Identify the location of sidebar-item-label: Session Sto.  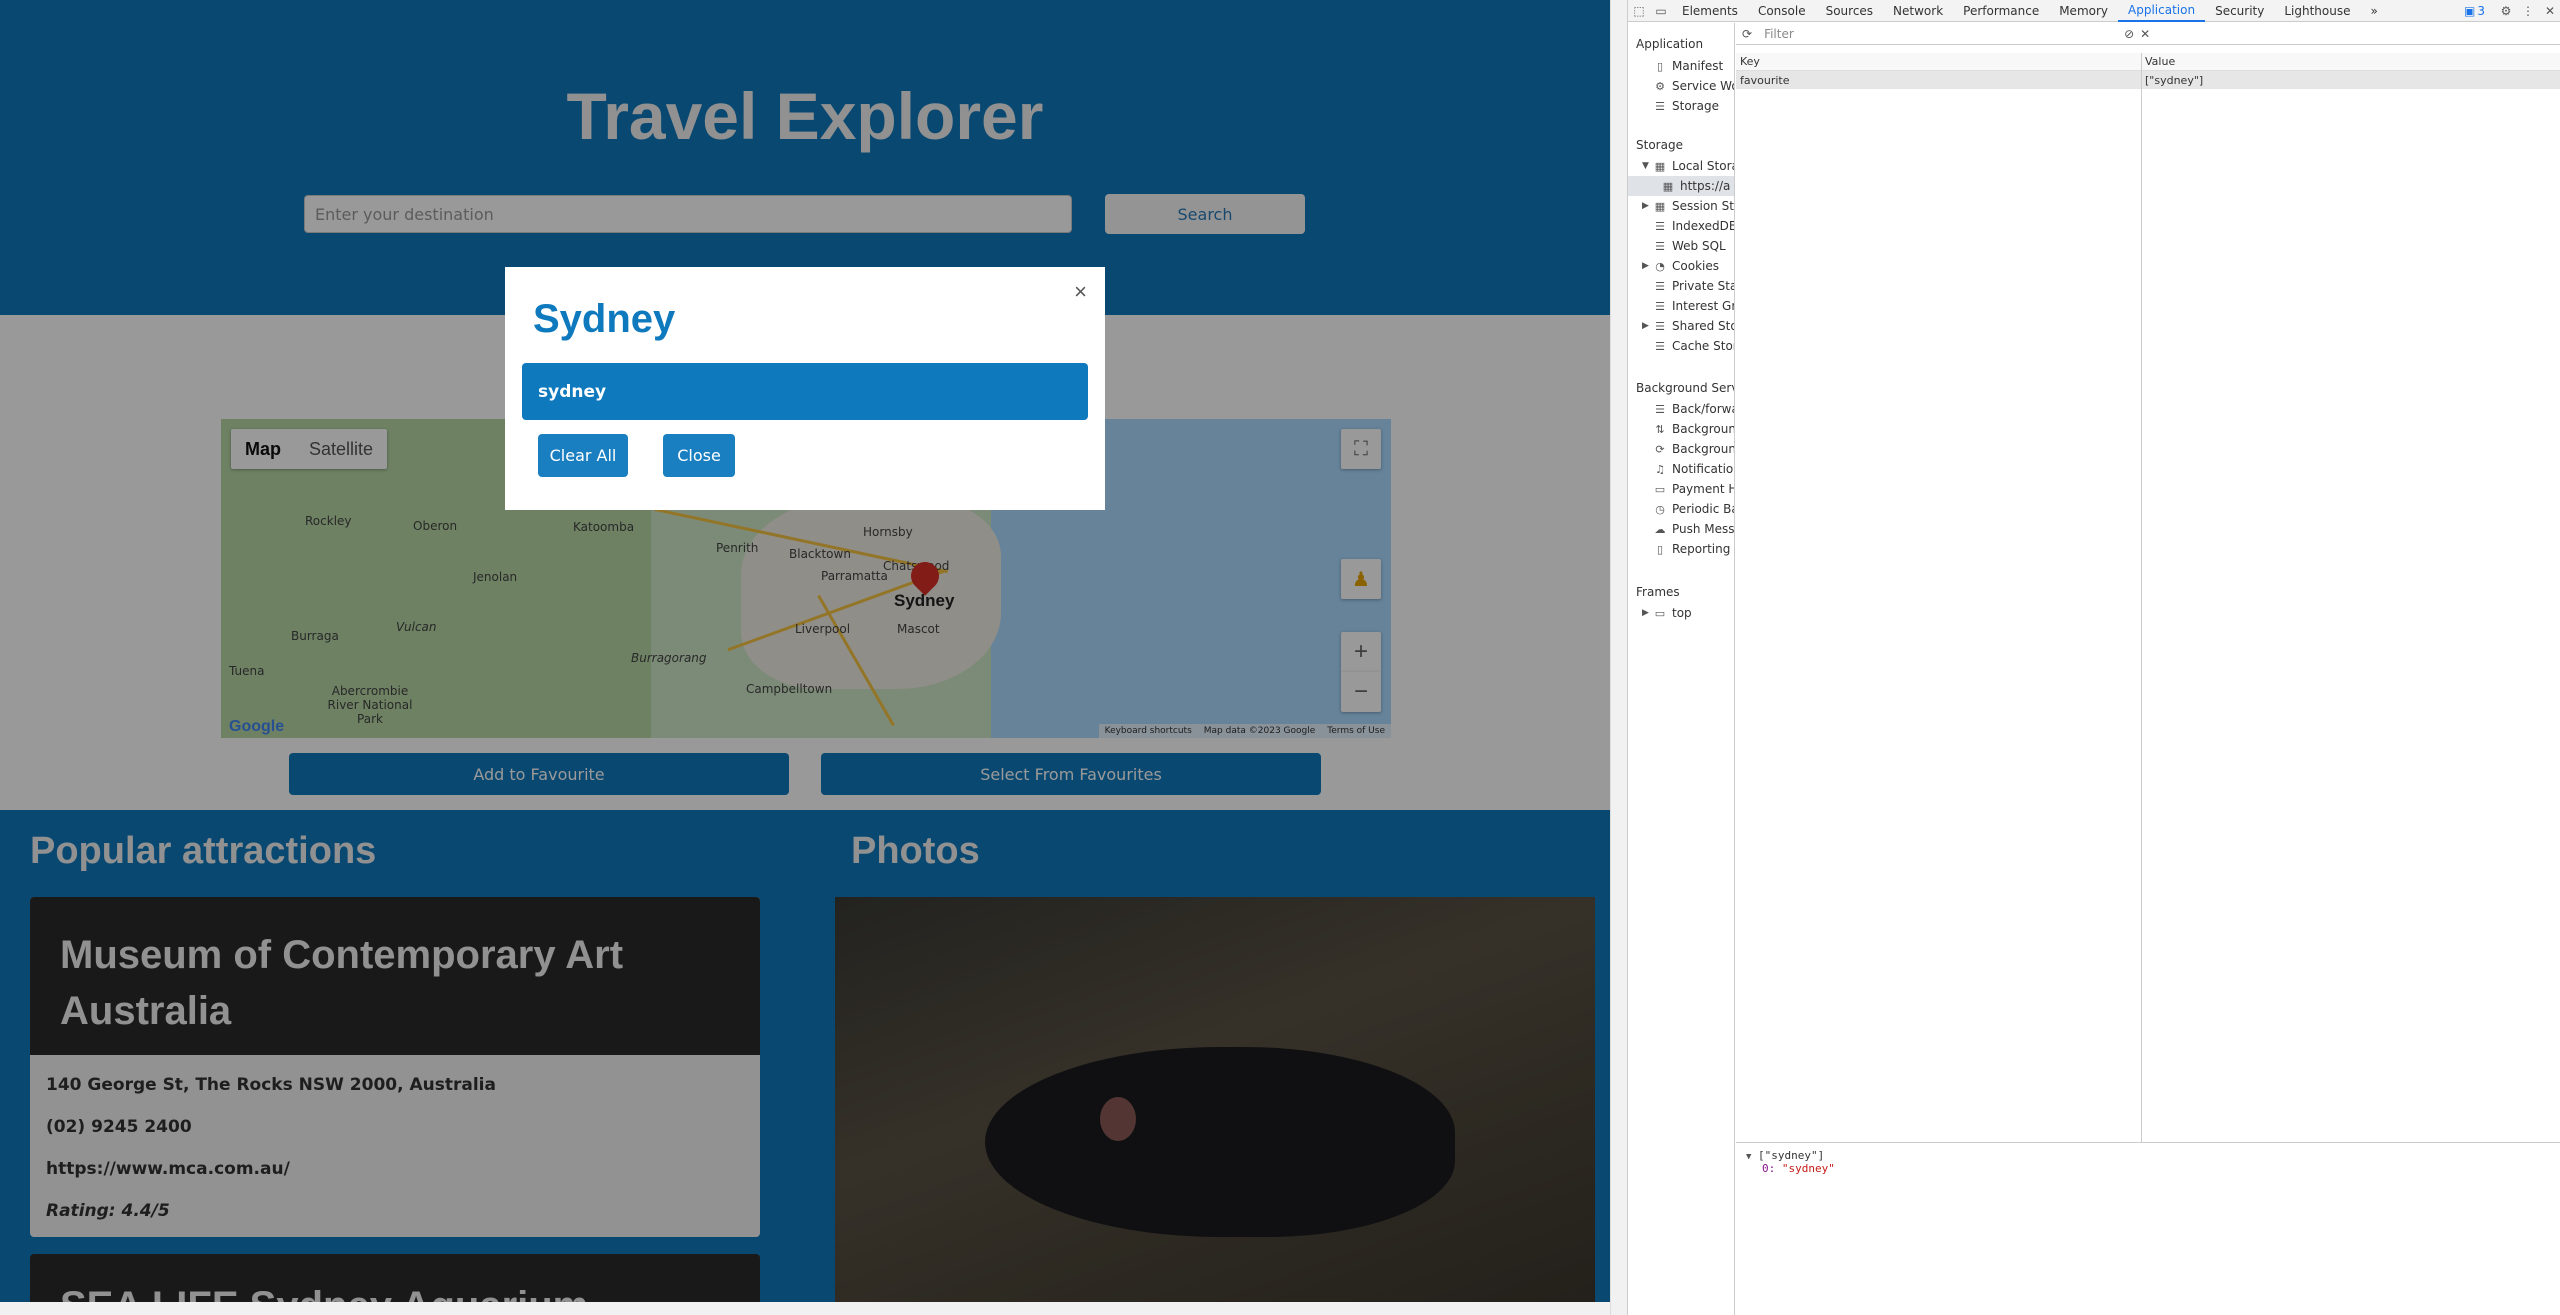
(1703, 206).